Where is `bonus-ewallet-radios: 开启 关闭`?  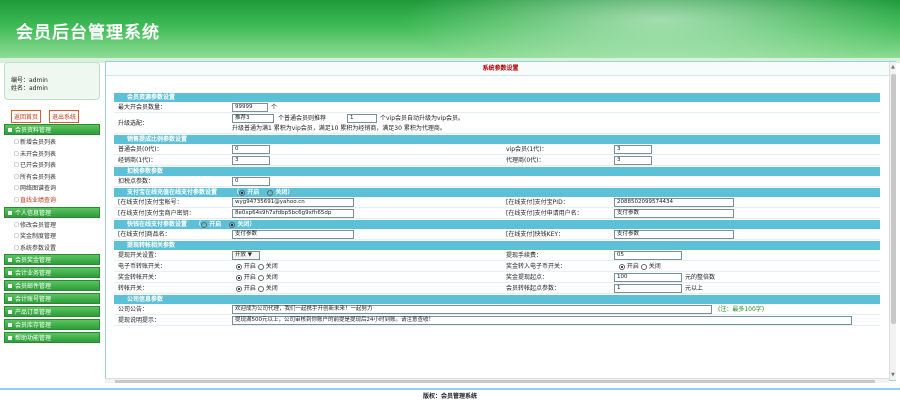
bonus-ewallet-radios: 开启 关闭 is located at coordinates (640, 266).